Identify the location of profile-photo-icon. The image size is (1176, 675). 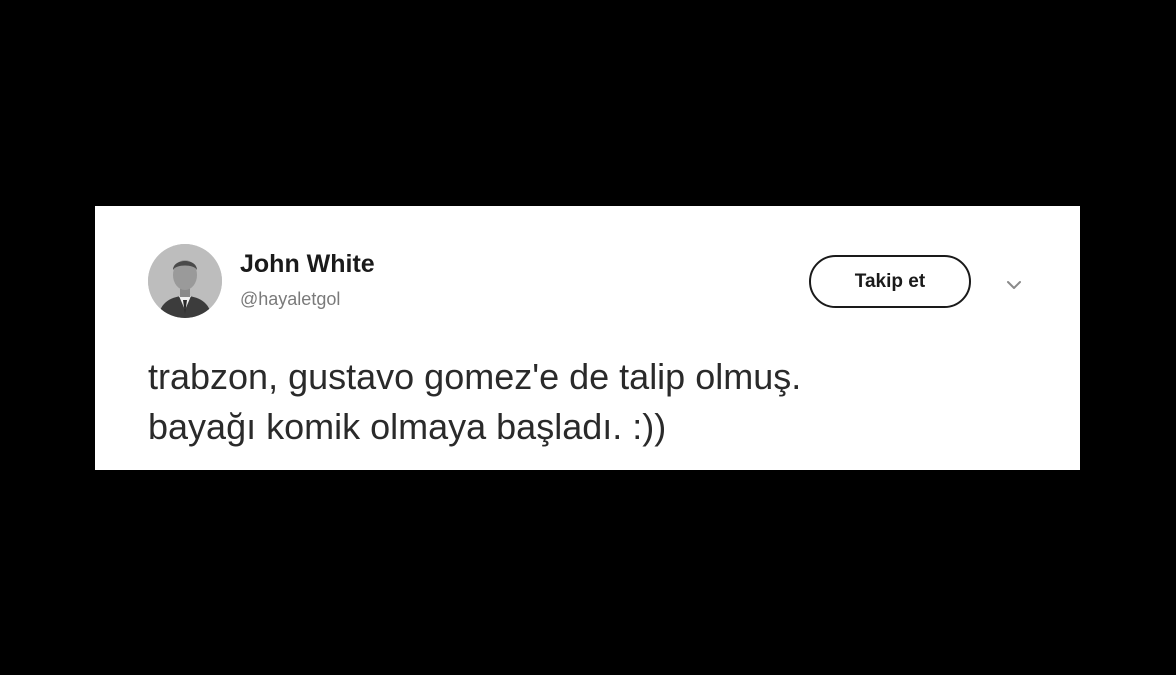
(185, 281).